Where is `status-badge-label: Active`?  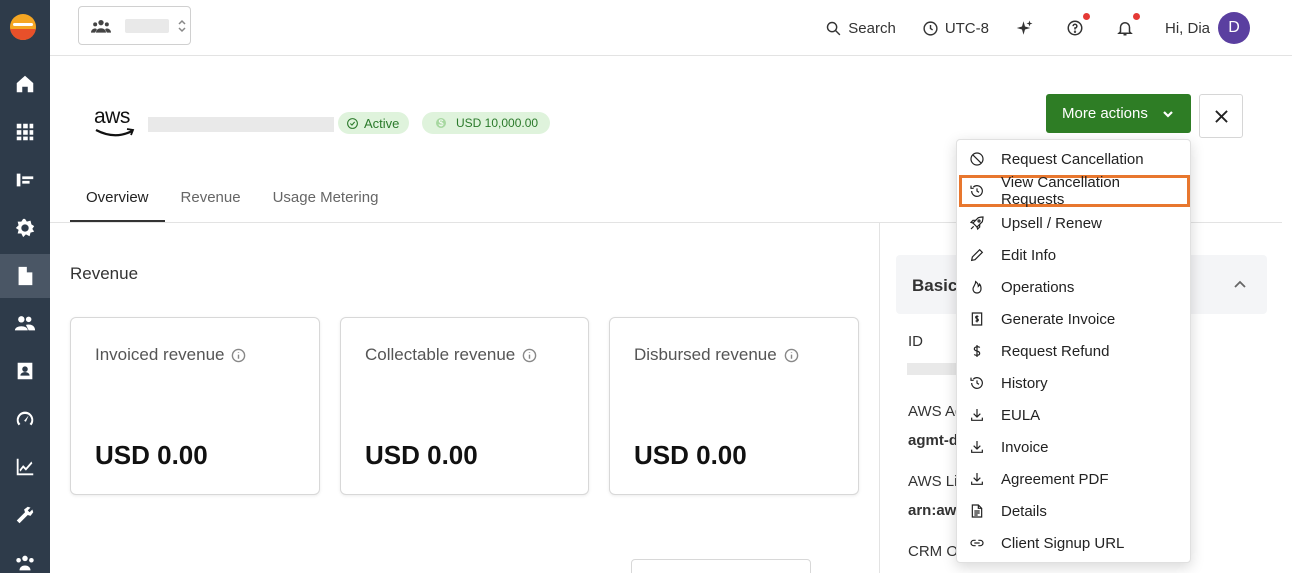
status-badge-label: Active is located at coordinates (382, 123).